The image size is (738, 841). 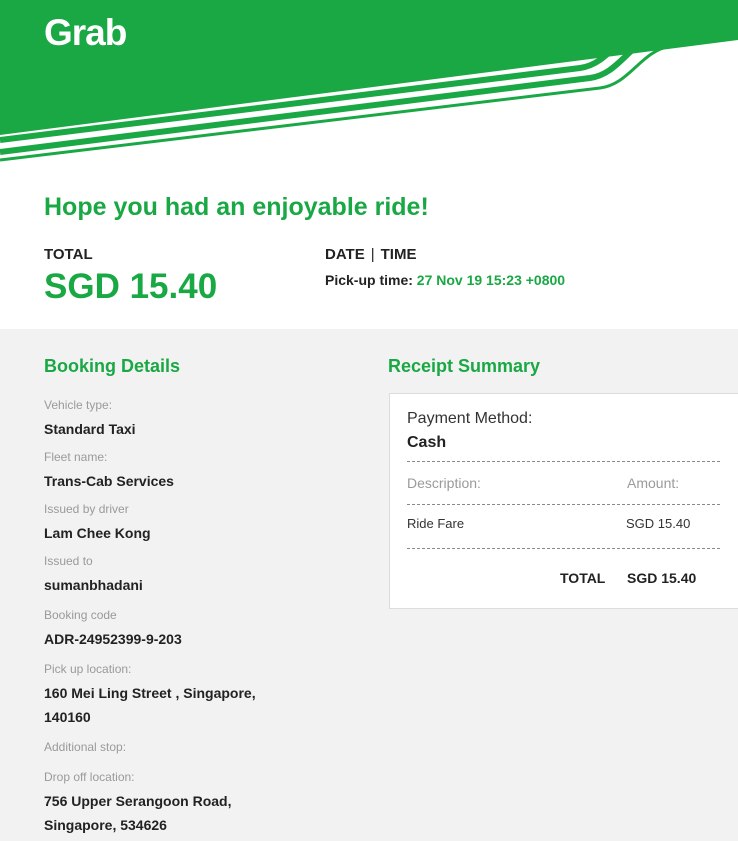 I want to click on vehicle-type-value: Standard Taxi, so click(x=90, y=429).